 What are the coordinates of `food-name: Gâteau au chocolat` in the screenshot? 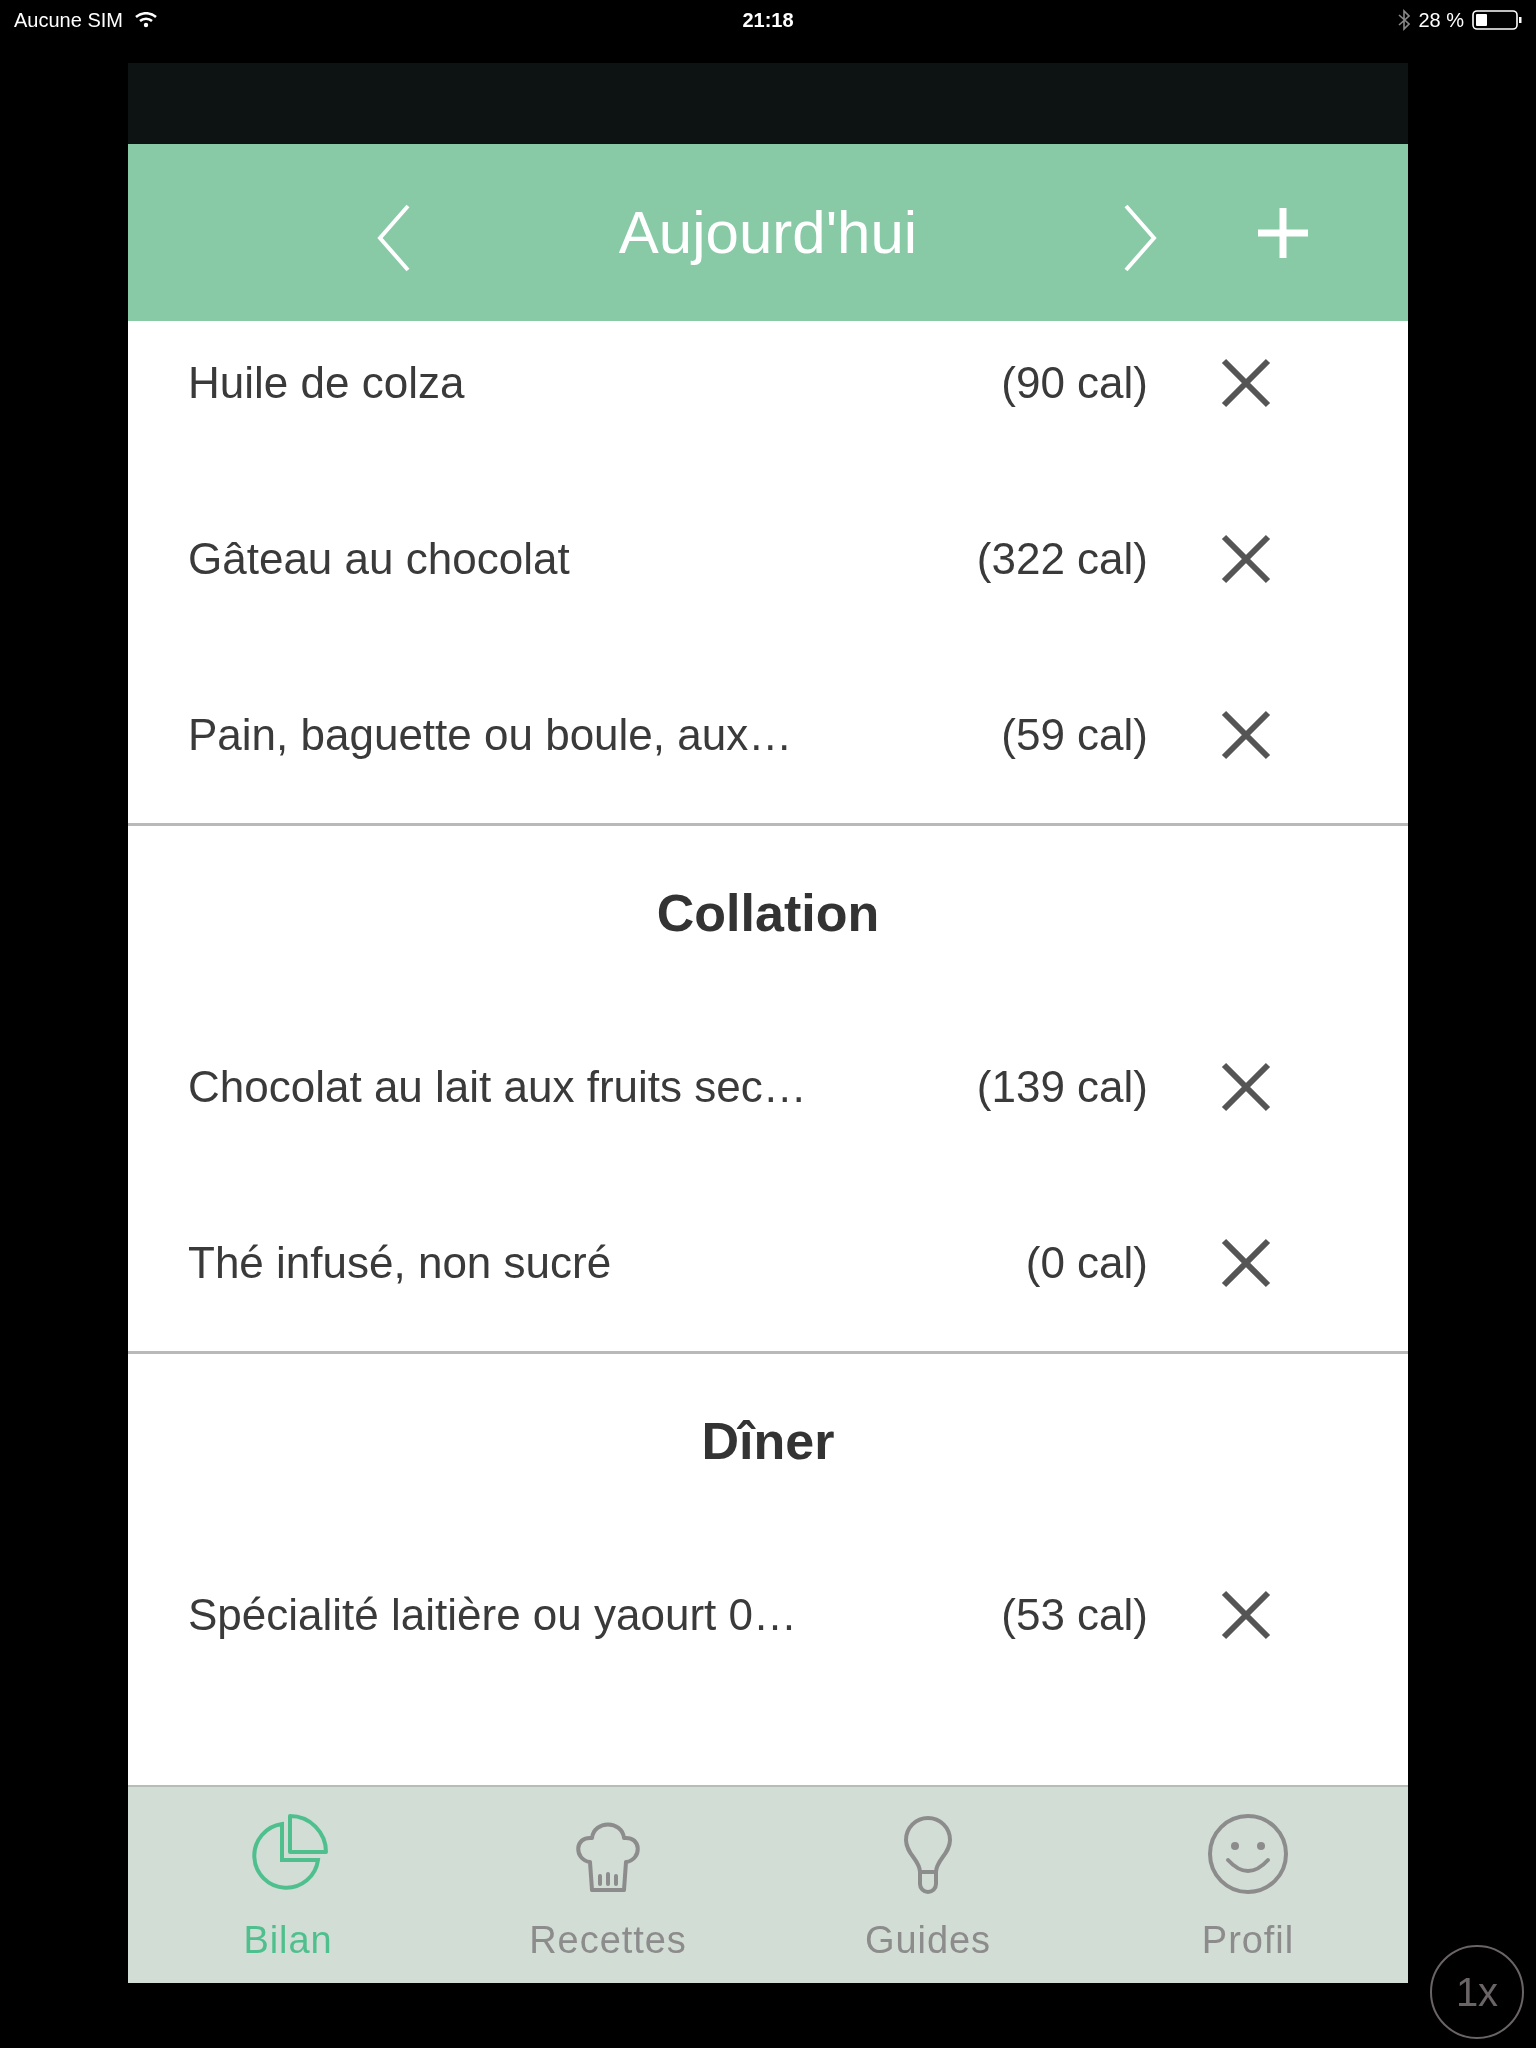 It's located at (379, 559).